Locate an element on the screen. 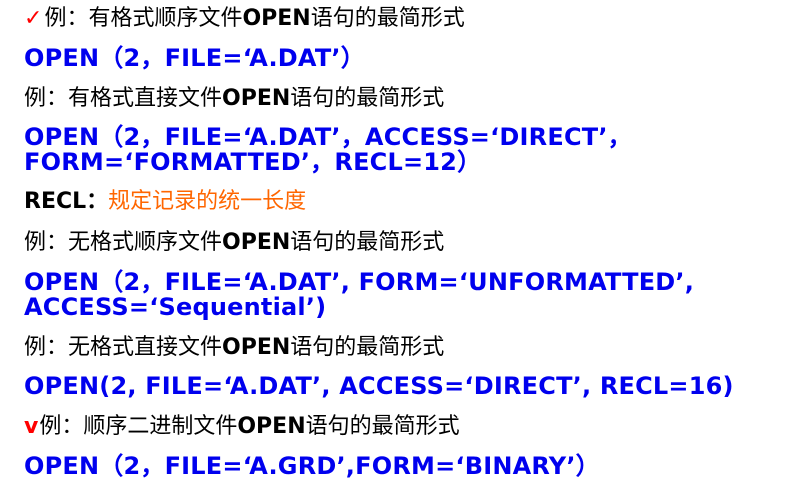  heading-formatted-sequential: ✓例：有格式顺序文件OPEN语句的最简形式 is located at coordinates (244, 19).